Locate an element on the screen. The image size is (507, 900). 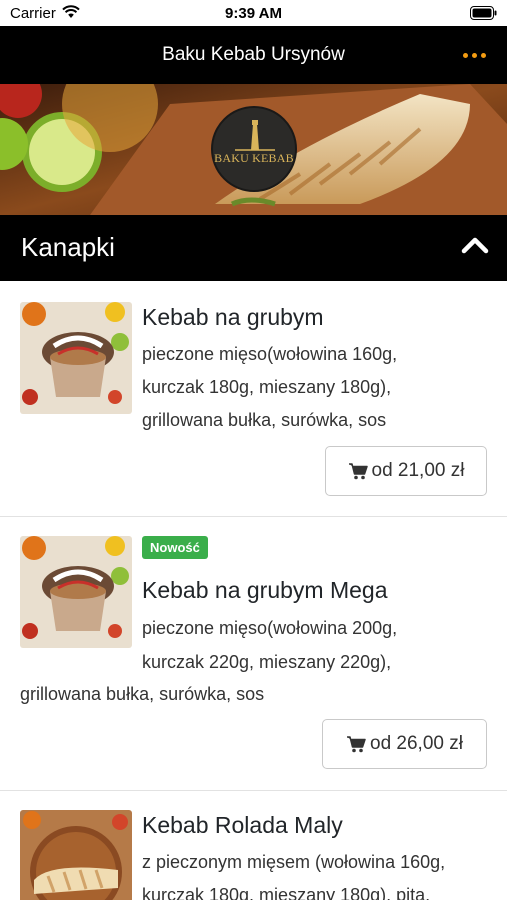
item-description-line: kurczak 180g, mieszany 180g), is located at coordinates (267, 387).